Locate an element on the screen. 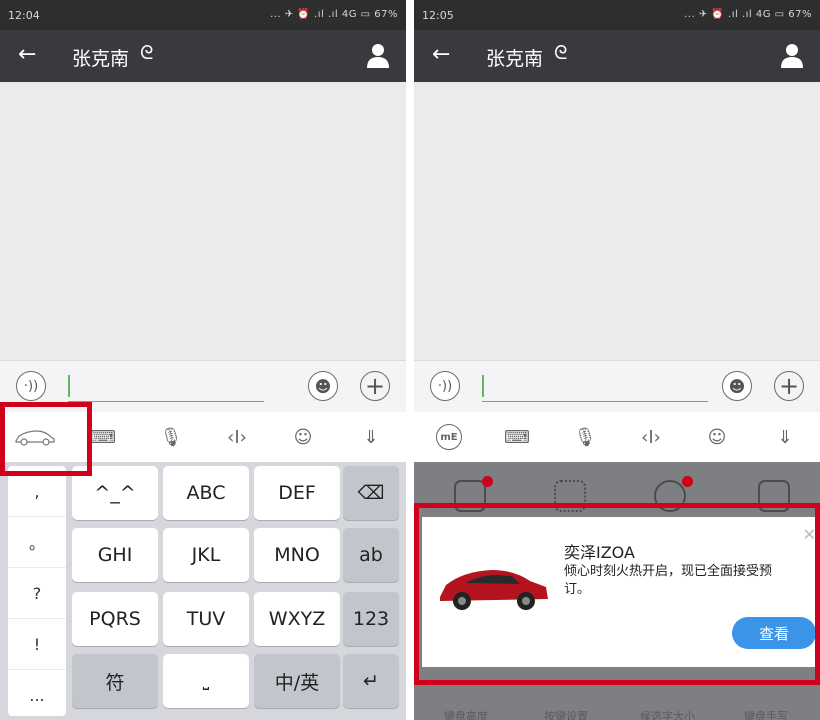 The width and height of the screenshot is (820, 720). key-123: 123 is located at coordinates (371, 619).